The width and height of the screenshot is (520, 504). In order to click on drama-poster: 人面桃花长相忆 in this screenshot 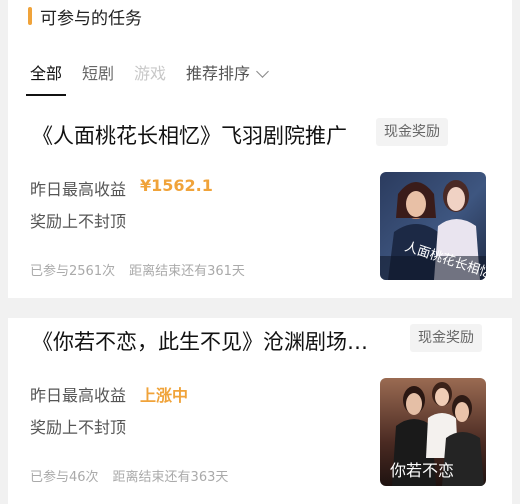, I will do `click(433, 226)`.